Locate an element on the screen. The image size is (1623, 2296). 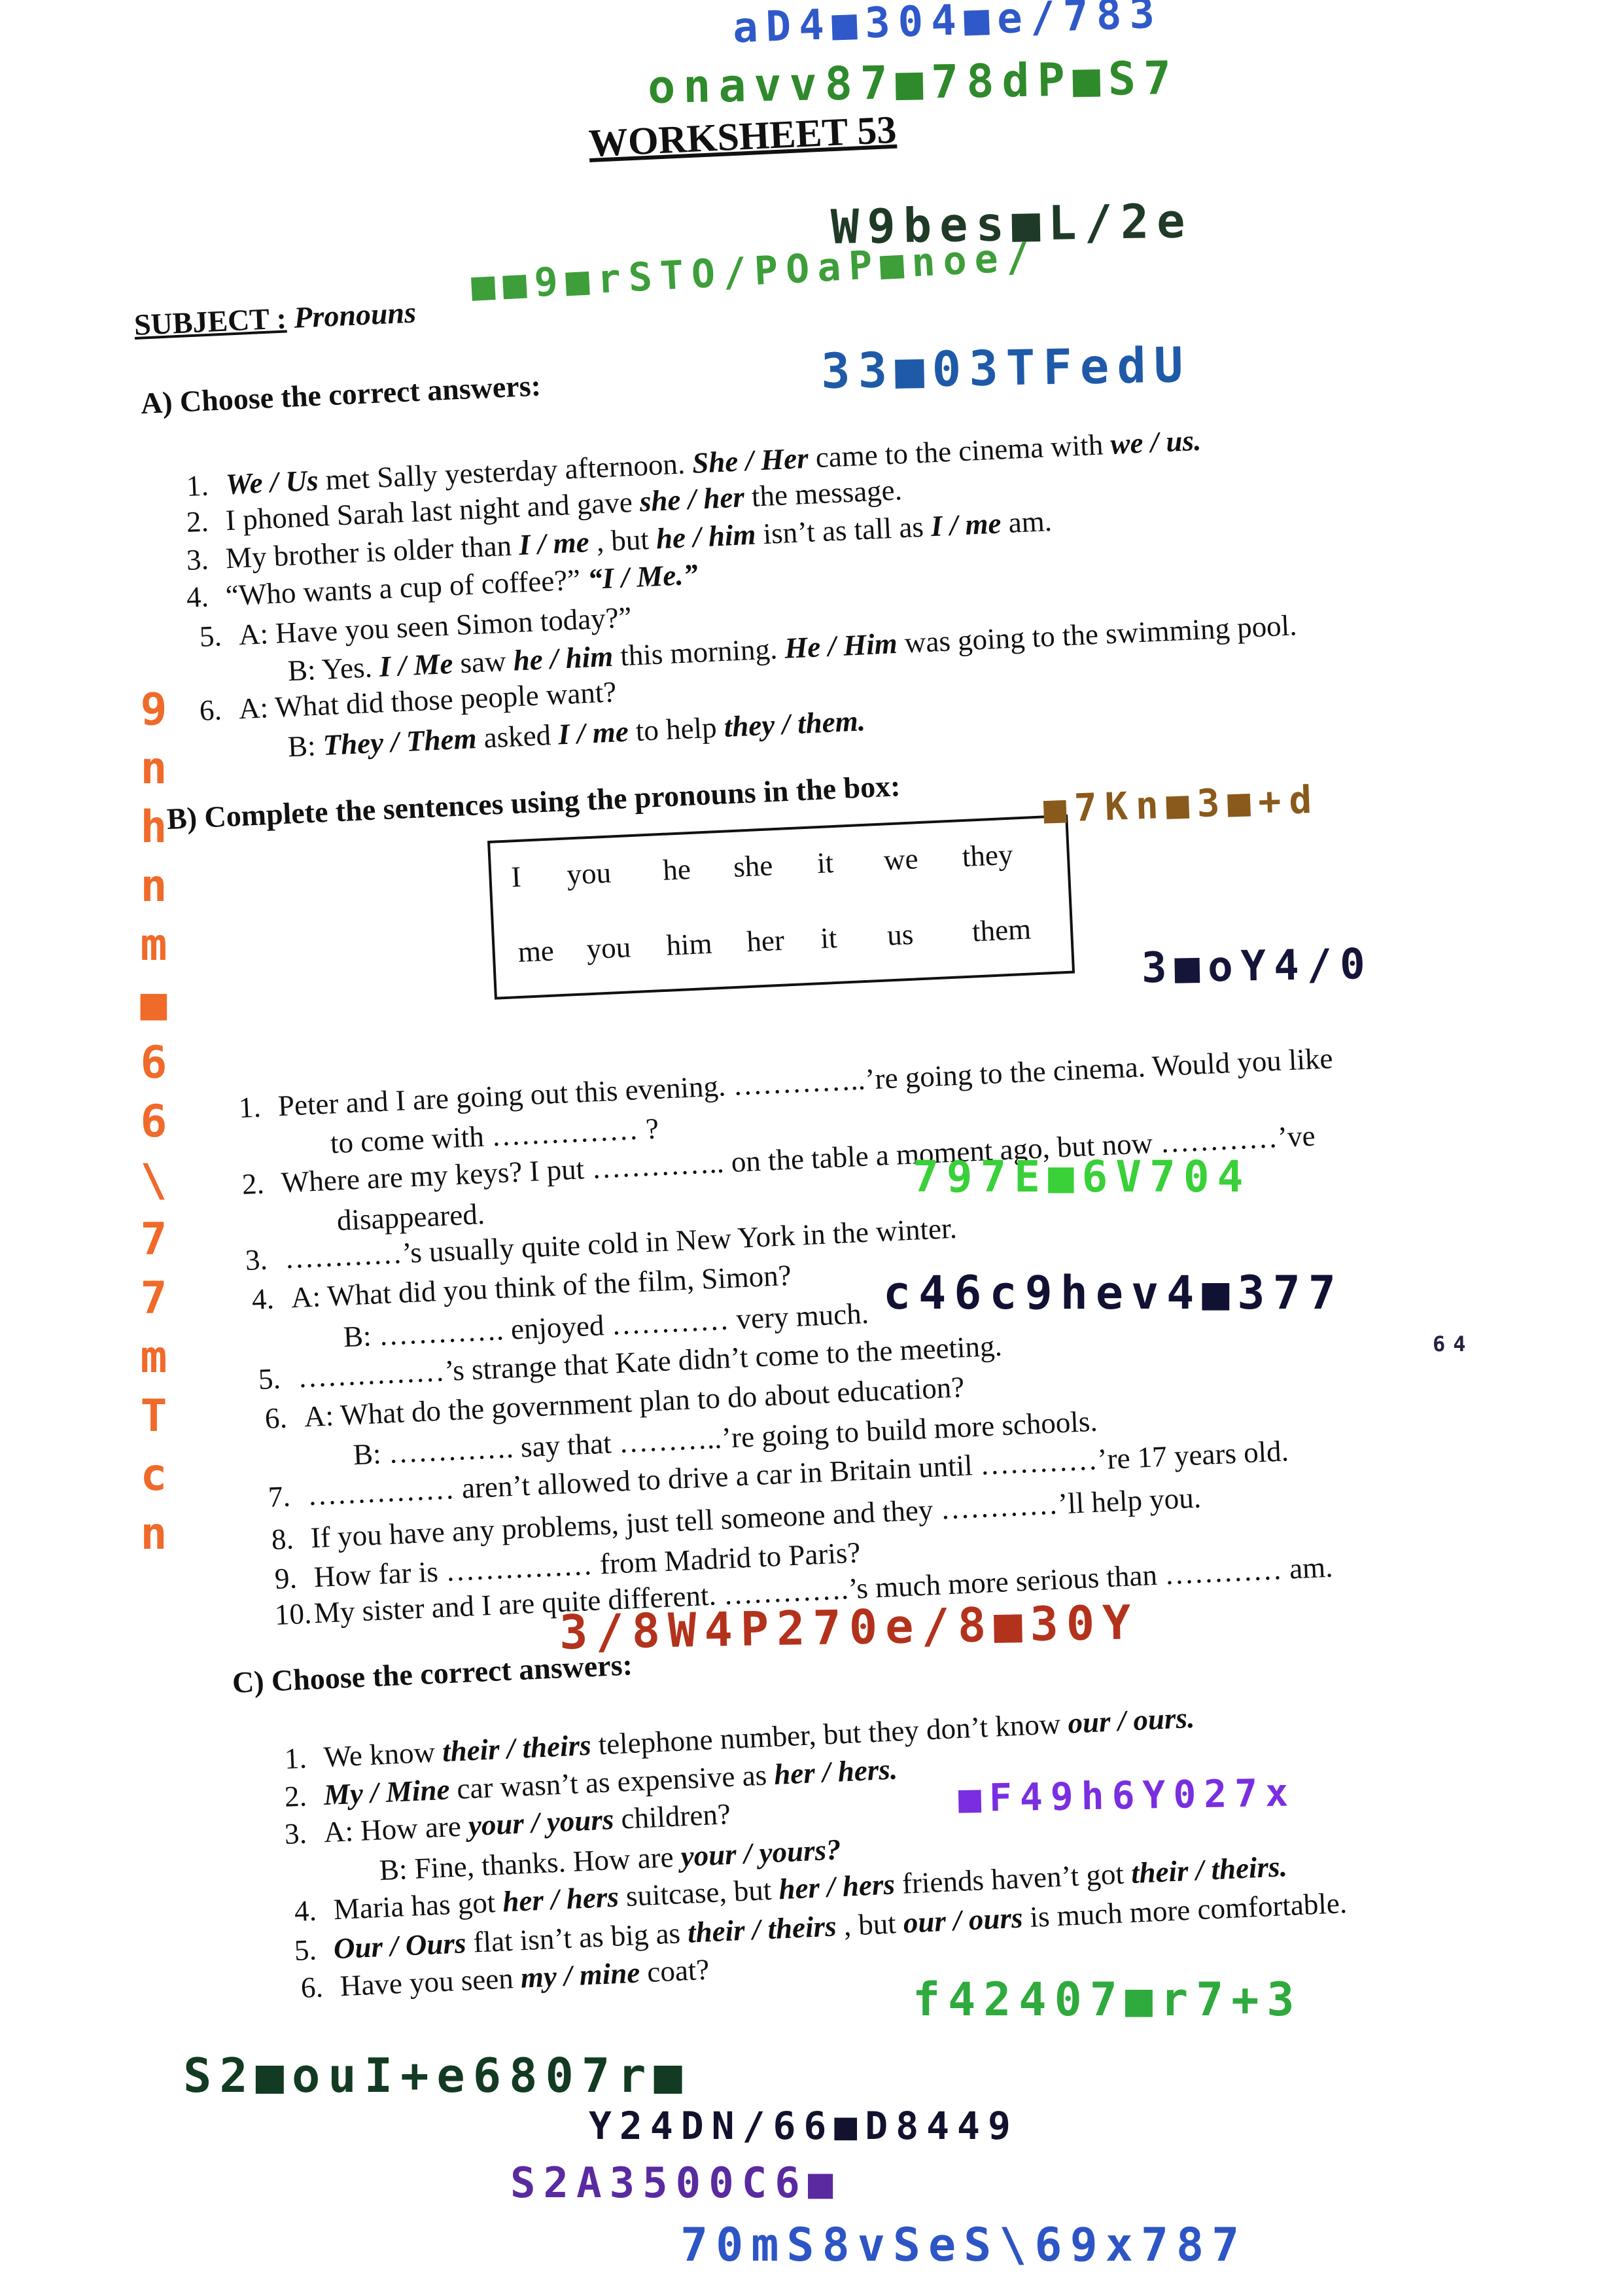
section-c-item-number is located at coordinates (361, 1881).